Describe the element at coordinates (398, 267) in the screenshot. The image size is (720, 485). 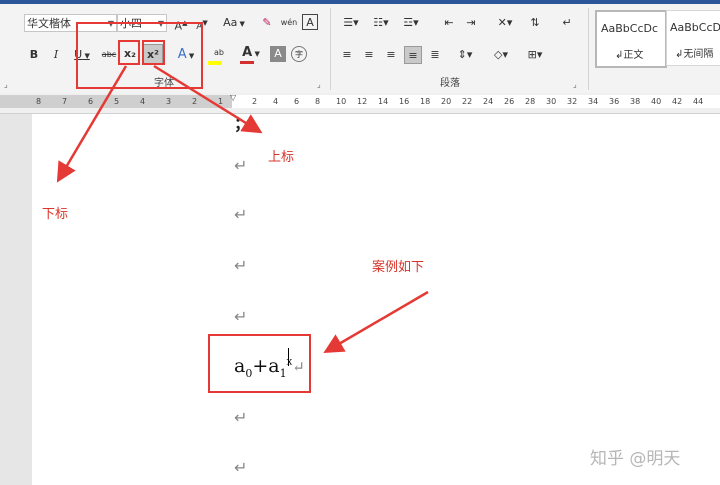
I see `example-callout: 案例如下` at that location.